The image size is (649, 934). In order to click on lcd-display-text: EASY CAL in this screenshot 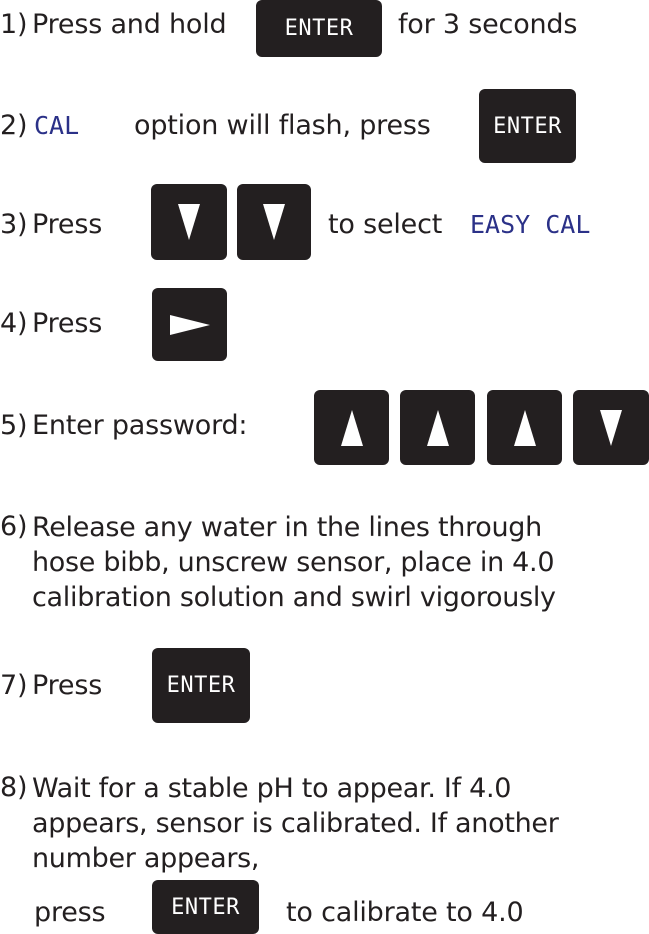, I will do `click(530, 224)`.